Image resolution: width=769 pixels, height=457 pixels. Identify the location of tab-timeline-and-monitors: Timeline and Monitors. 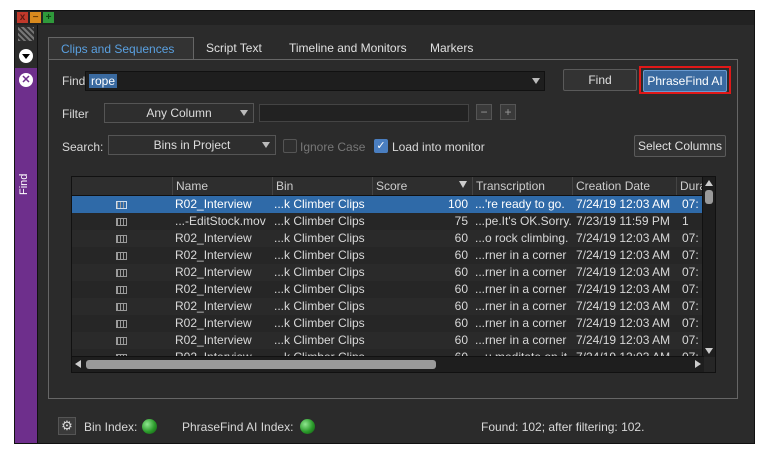
(348, 48).